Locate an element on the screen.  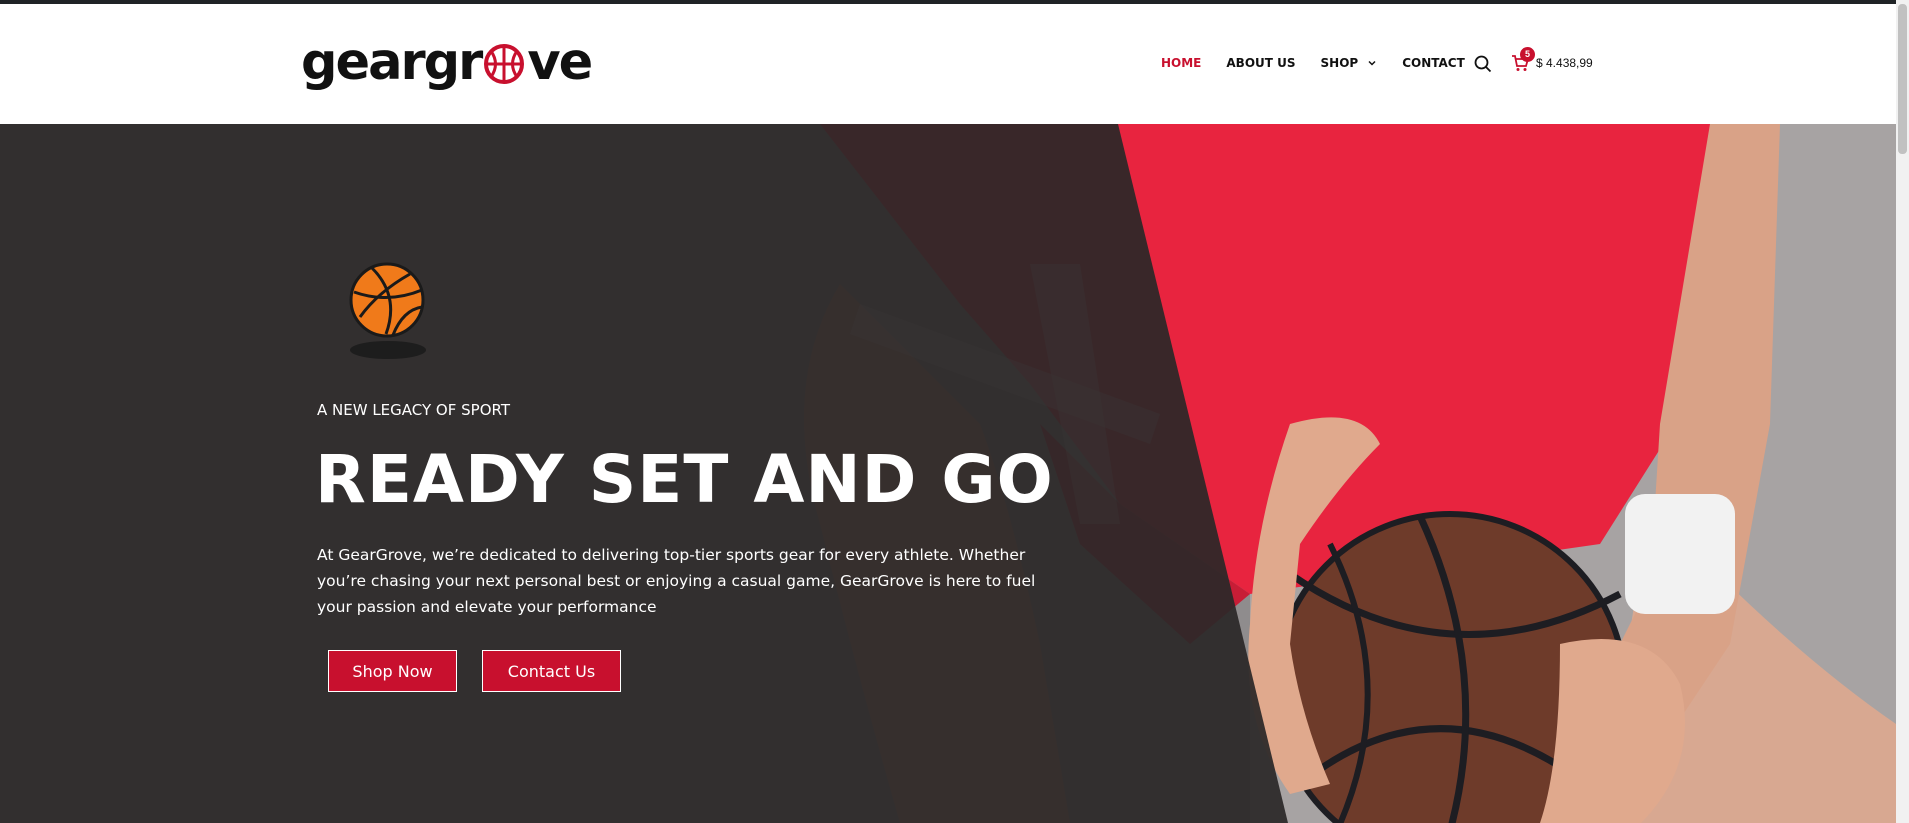
contact-us-button: Contact Us is located at coordinates (551, 671).